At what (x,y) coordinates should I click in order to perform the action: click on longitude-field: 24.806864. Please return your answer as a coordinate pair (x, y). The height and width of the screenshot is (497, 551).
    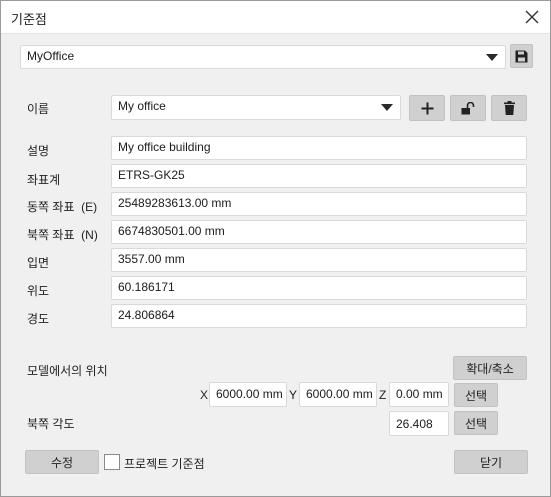
    Looking at the image, I should click on (319, 316).